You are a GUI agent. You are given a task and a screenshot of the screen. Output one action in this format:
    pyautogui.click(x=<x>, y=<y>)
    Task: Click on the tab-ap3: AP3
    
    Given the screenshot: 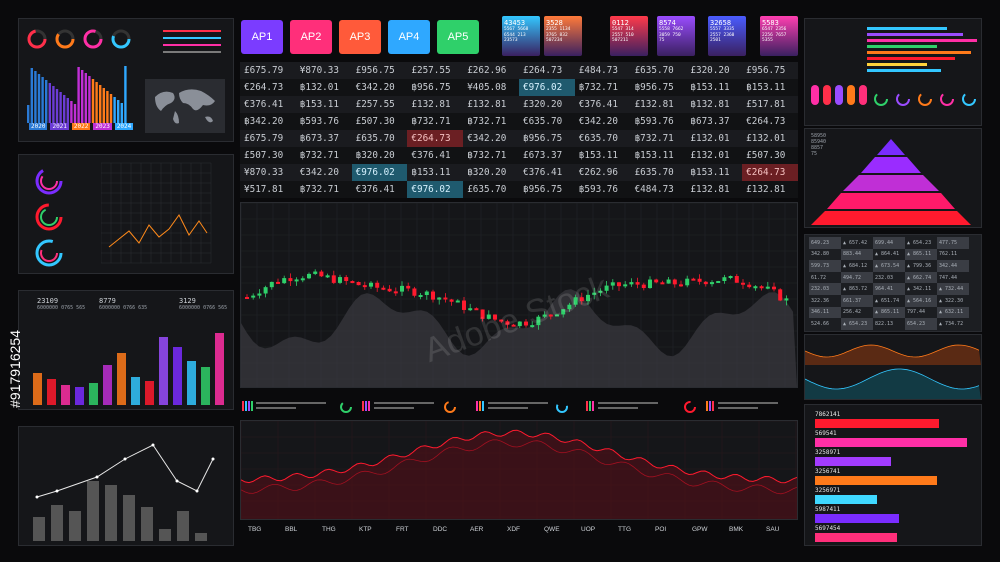 What is the action you would take?
    pyautogui.click(x=360, y=37)
    